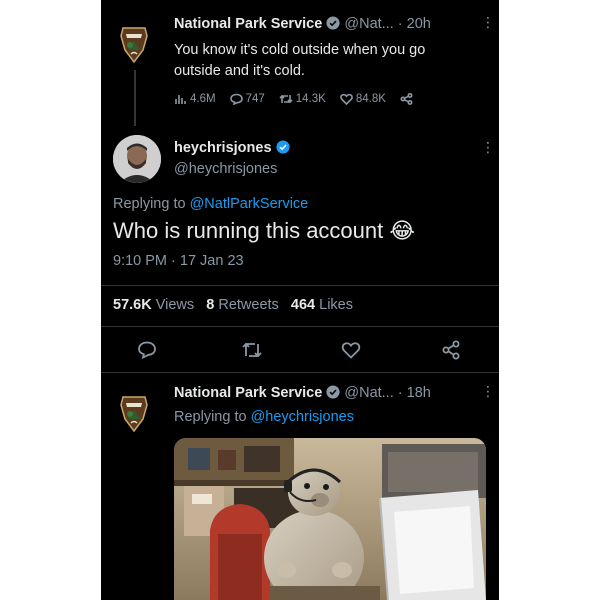 The height and width of the screenshot is (600, 600). I want to click on tweet2-replying-prefix: Replying to, so click(149, 204).